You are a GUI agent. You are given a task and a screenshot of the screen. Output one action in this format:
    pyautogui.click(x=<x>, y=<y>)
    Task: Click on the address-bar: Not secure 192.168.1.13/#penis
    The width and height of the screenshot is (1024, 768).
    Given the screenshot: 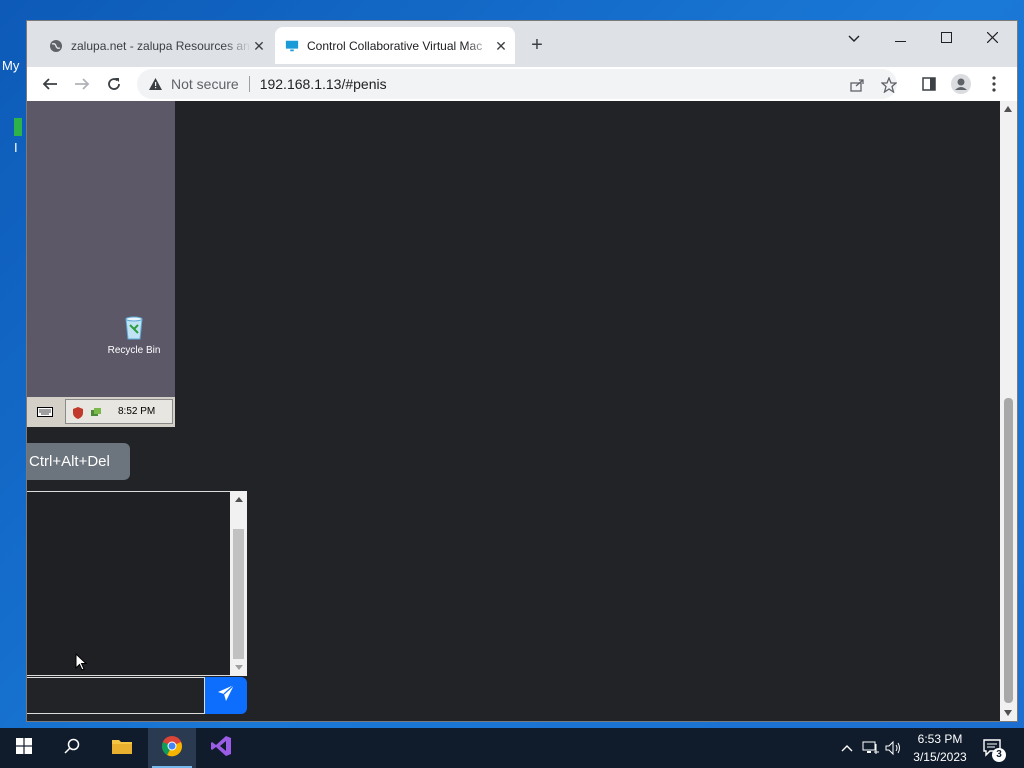 What is the action you would take?
    pyautogui.click(x=517, y=84)
    